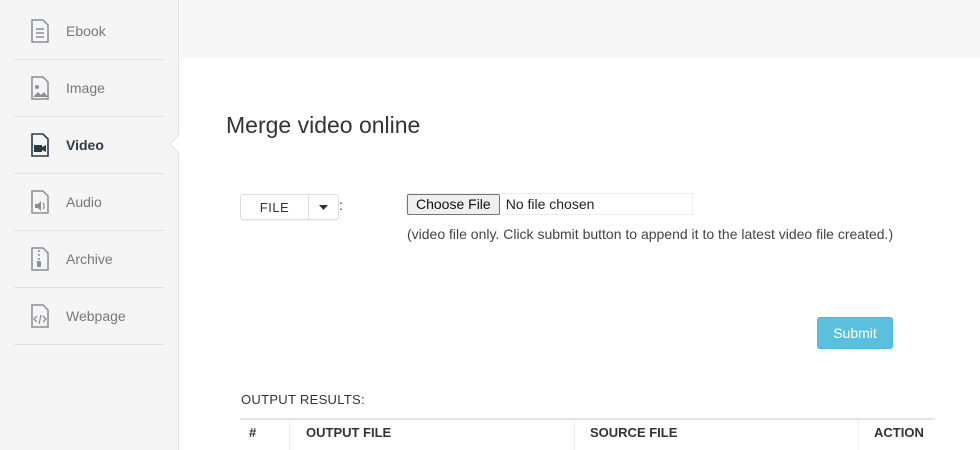  Describe the element at coordinates (40, 202) in the screenshot. I see `audio-icon` at that location.